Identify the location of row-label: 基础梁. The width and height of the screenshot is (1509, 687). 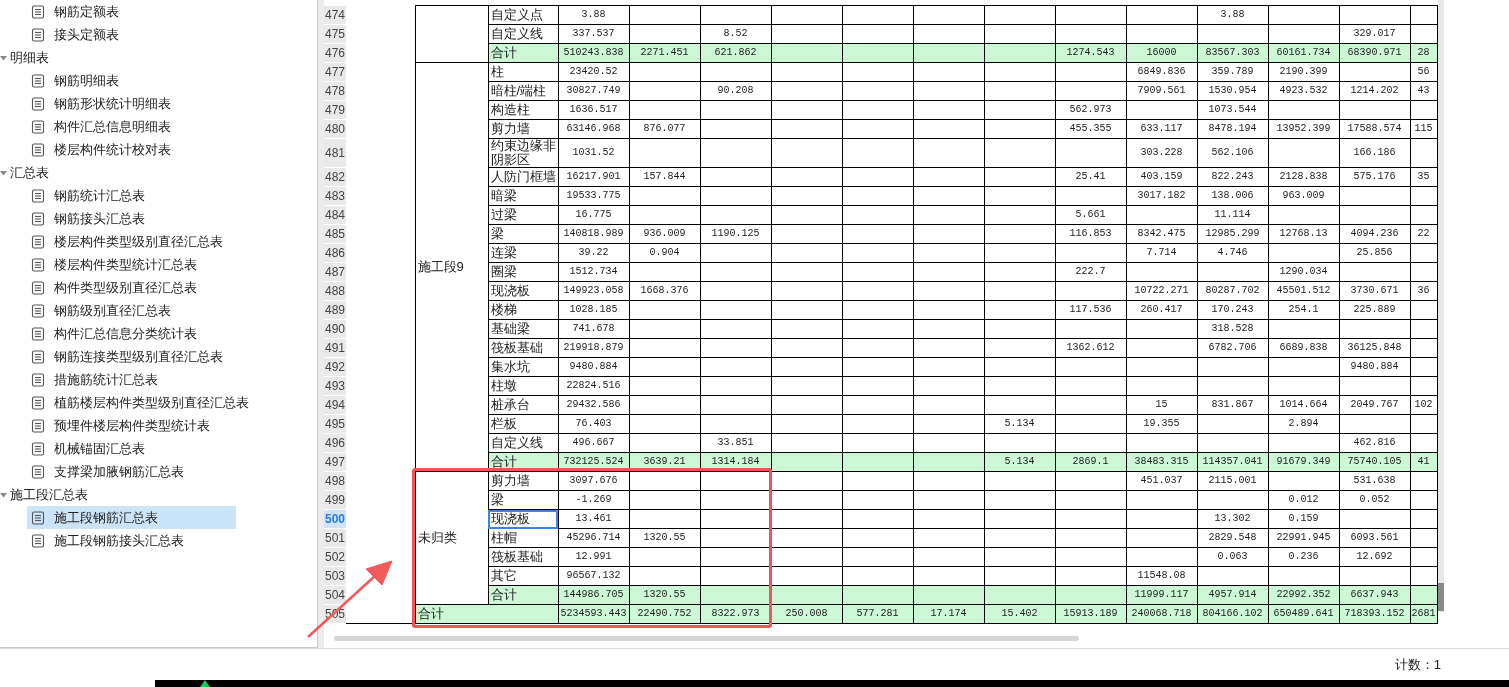
(523, 329).